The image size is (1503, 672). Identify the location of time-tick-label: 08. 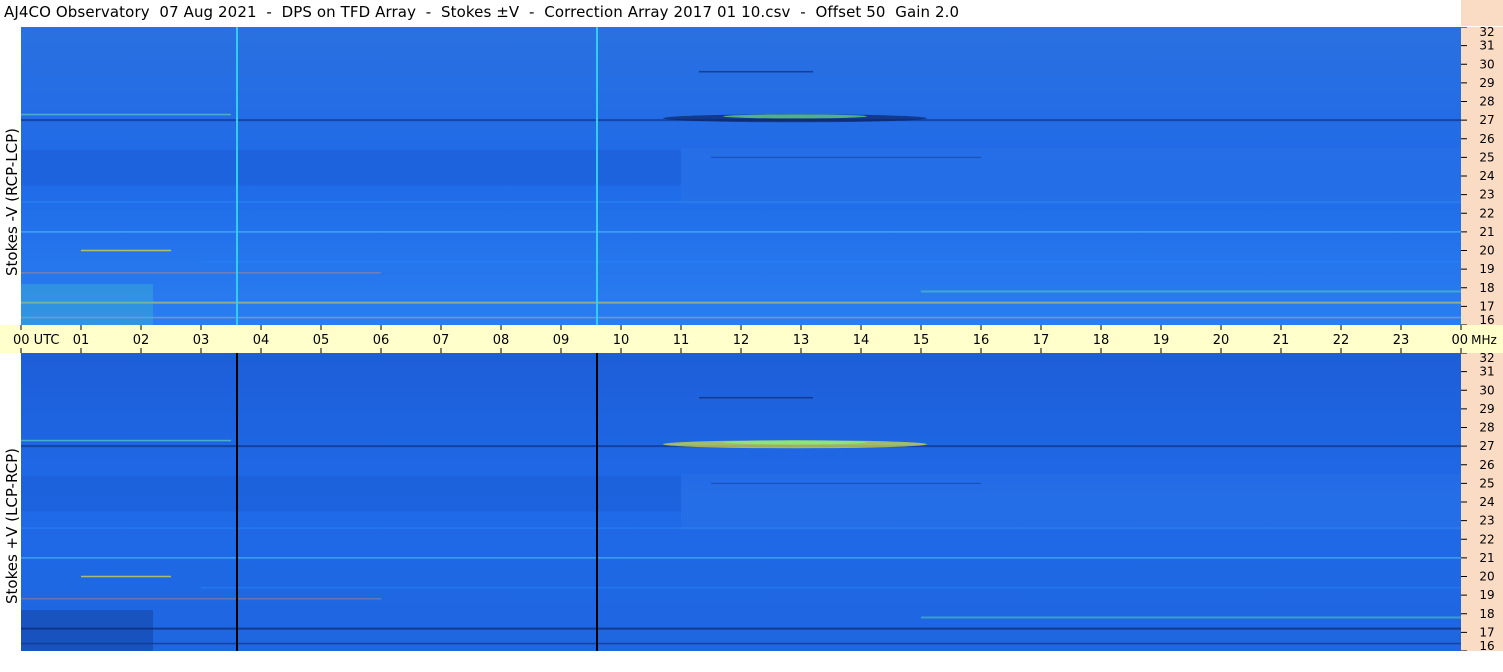
(501, 340).